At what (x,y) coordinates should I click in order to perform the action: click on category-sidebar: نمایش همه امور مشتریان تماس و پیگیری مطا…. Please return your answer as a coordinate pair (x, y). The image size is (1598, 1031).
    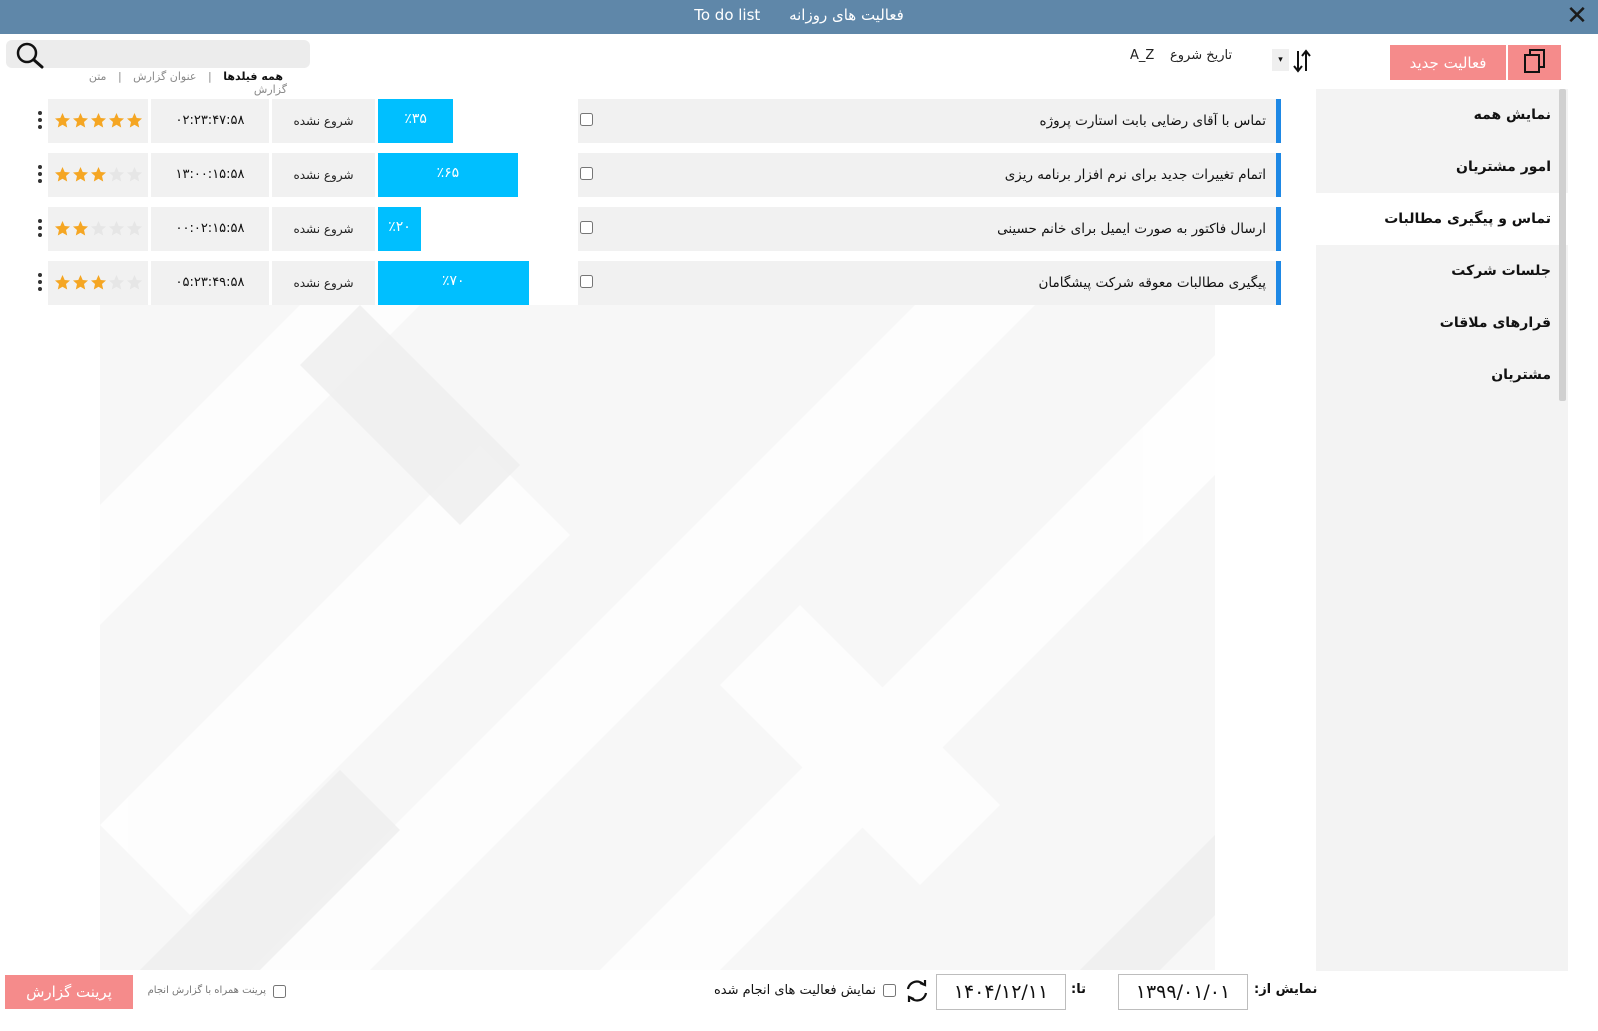
    Looking at the image, I should click on (1442, 530).